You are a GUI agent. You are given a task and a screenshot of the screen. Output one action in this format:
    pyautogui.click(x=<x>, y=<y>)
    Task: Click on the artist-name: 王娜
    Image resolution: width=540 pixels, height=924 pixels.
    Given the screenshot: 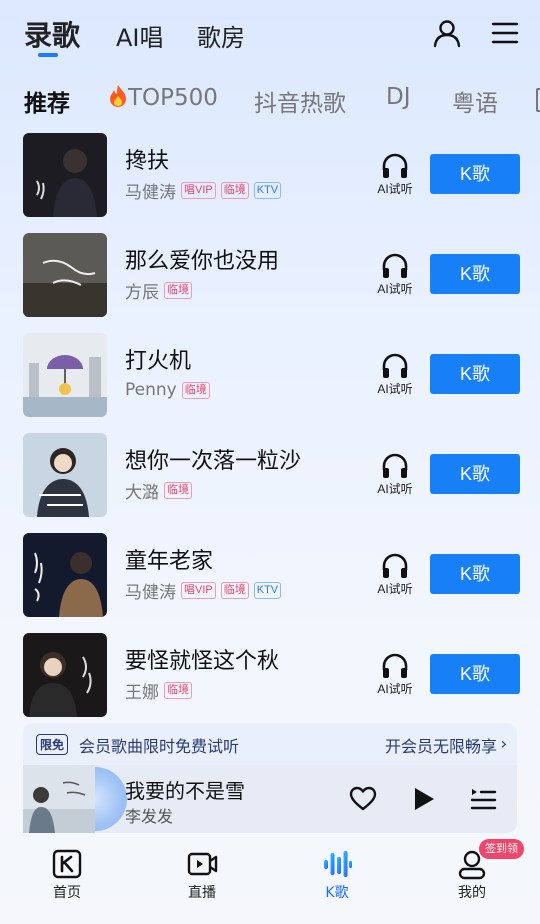 What is the action you would take?
    pyautogui.click(x=142, y=692)
    